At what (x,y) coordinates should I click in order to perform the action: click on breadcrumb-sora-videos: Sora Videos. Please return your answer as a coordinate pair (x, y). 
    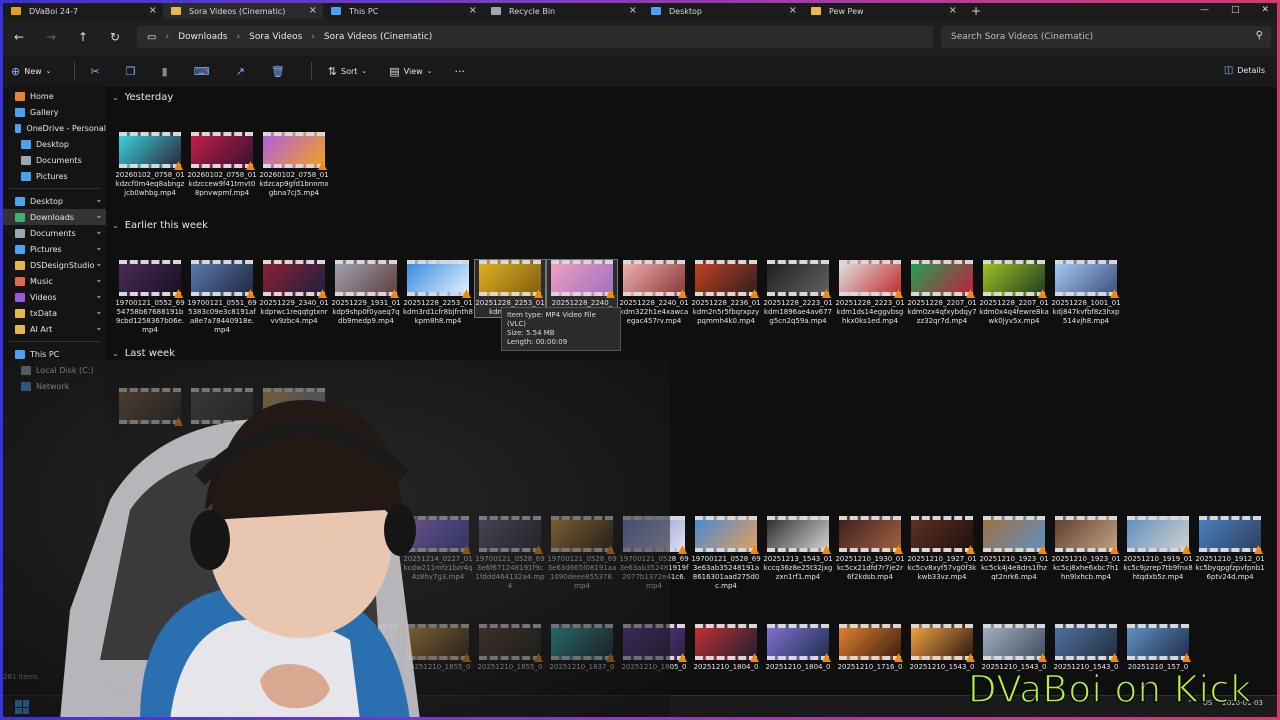
    Looking at the image, I should click on (275, 37).